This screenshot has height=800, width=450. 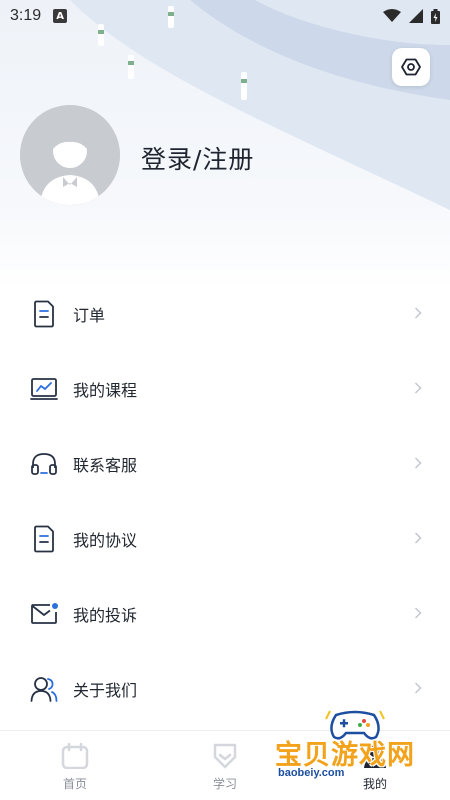 What do you see at coordinates (44, 389) in the screenshot?
I see `chart-monitor-icon` at bounding box center [44, 389].